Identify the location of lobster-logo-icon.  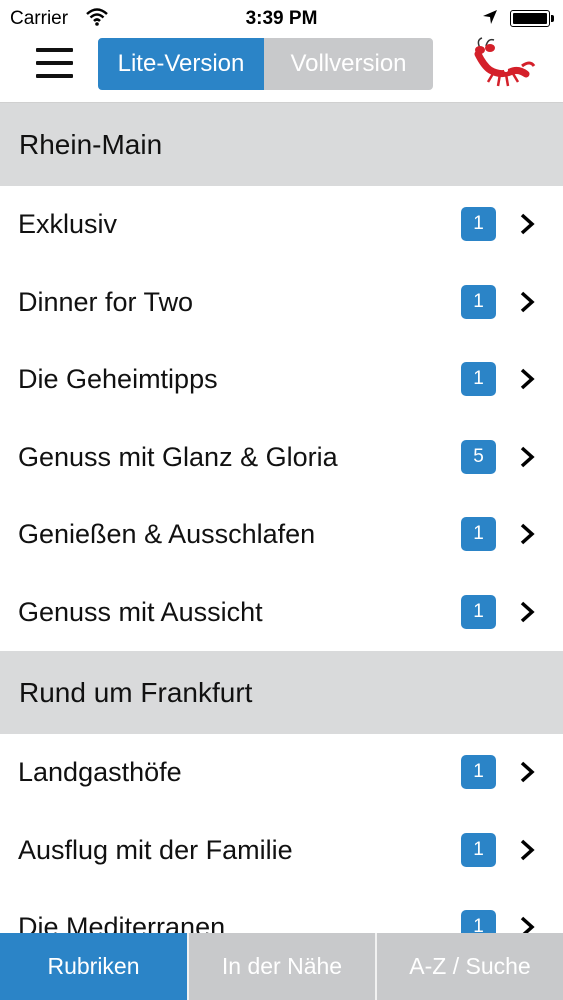
(502, 63).